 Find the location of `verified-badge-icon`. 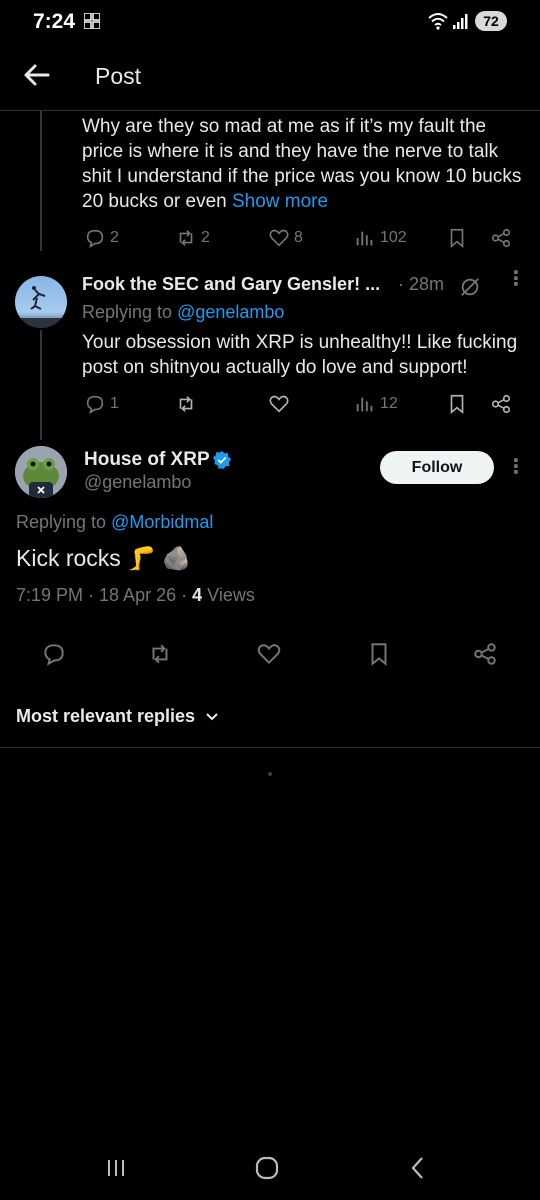

verified-badge-icon is located at coordinates (222, 460).